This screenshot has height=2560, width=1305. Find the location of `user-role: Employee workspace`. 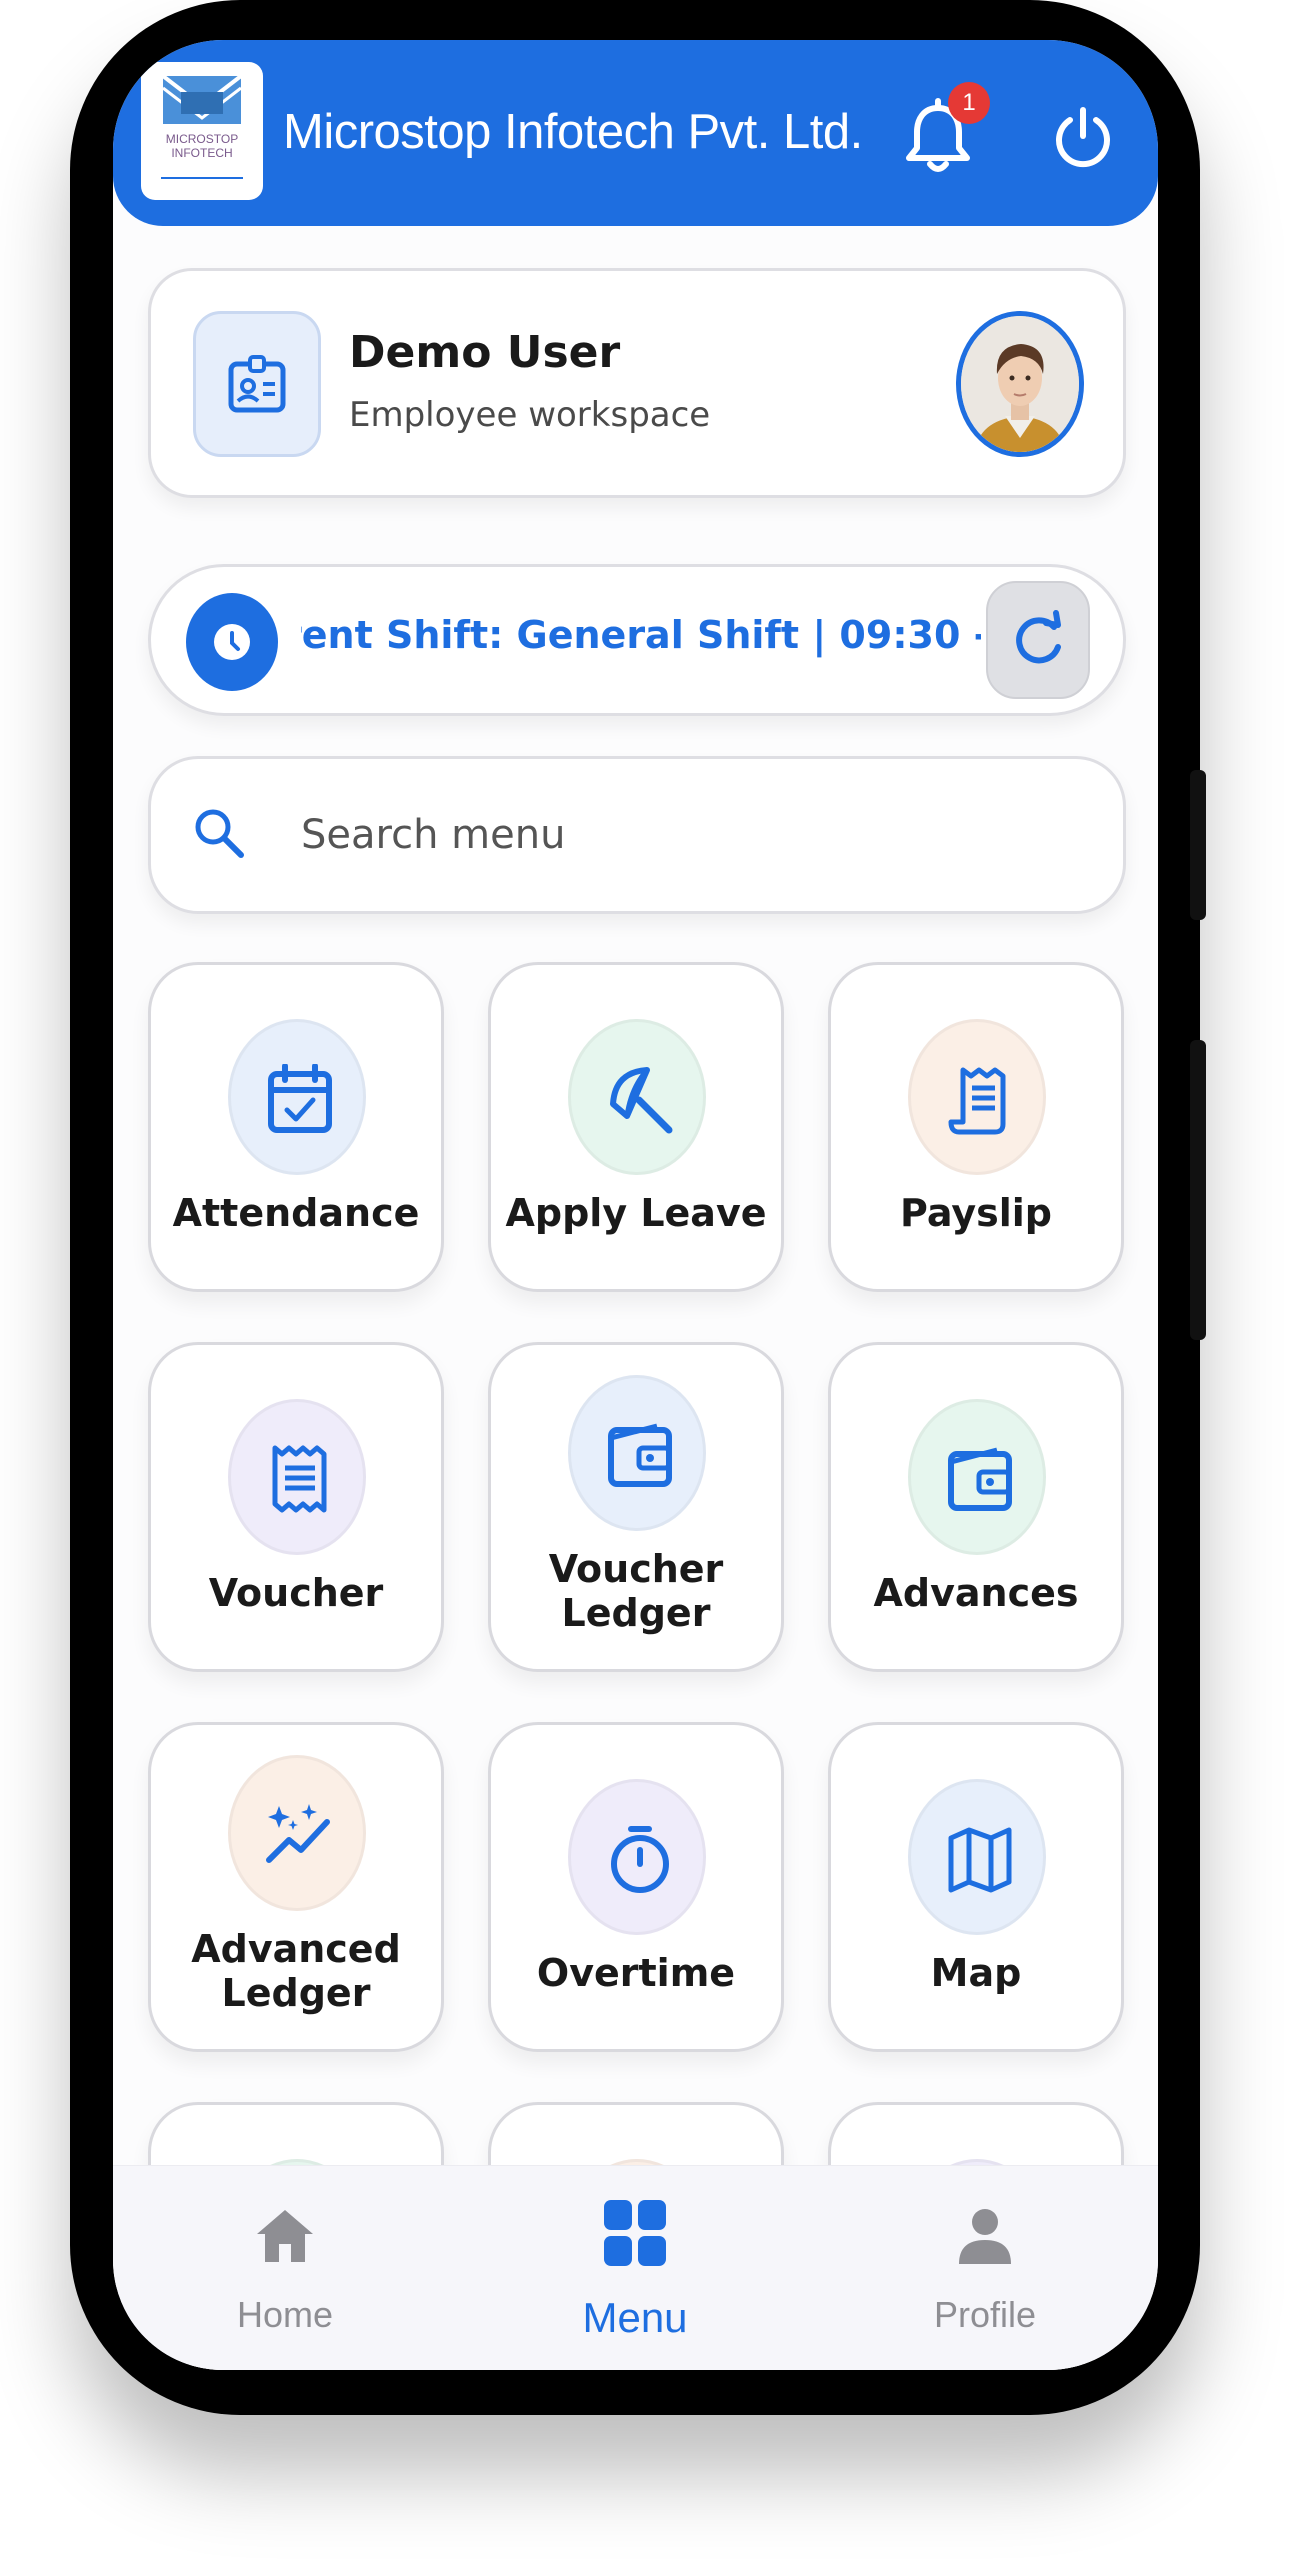

user-role: Employee workspace is located at coordinates (530, 415).